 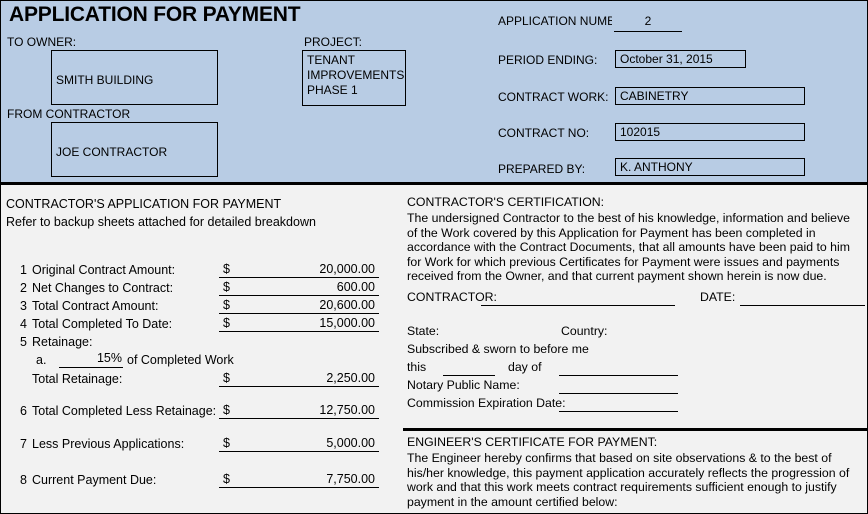 I want to click on from-contractor-label: FROM CONTRACTOR, so click(x=69, y=114).